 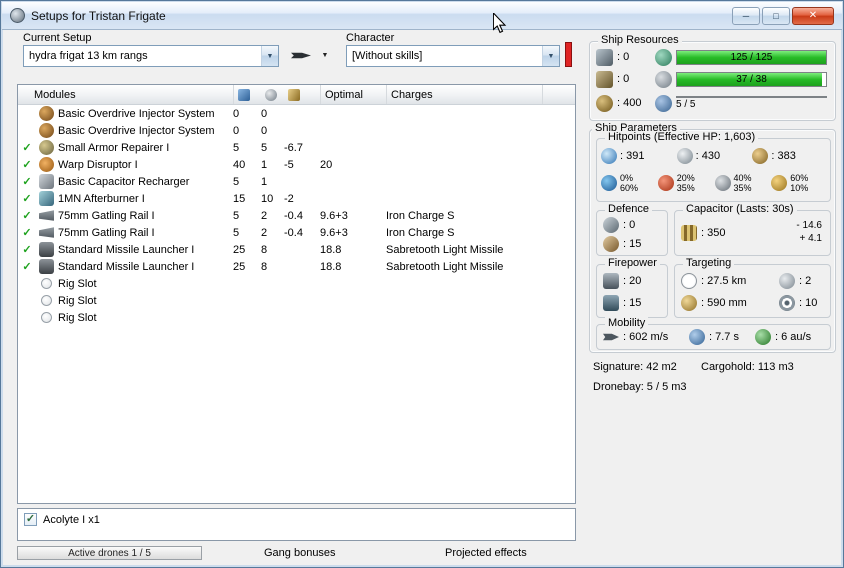 I want to click on rig-slot-icon, so click(x=46, y=283).